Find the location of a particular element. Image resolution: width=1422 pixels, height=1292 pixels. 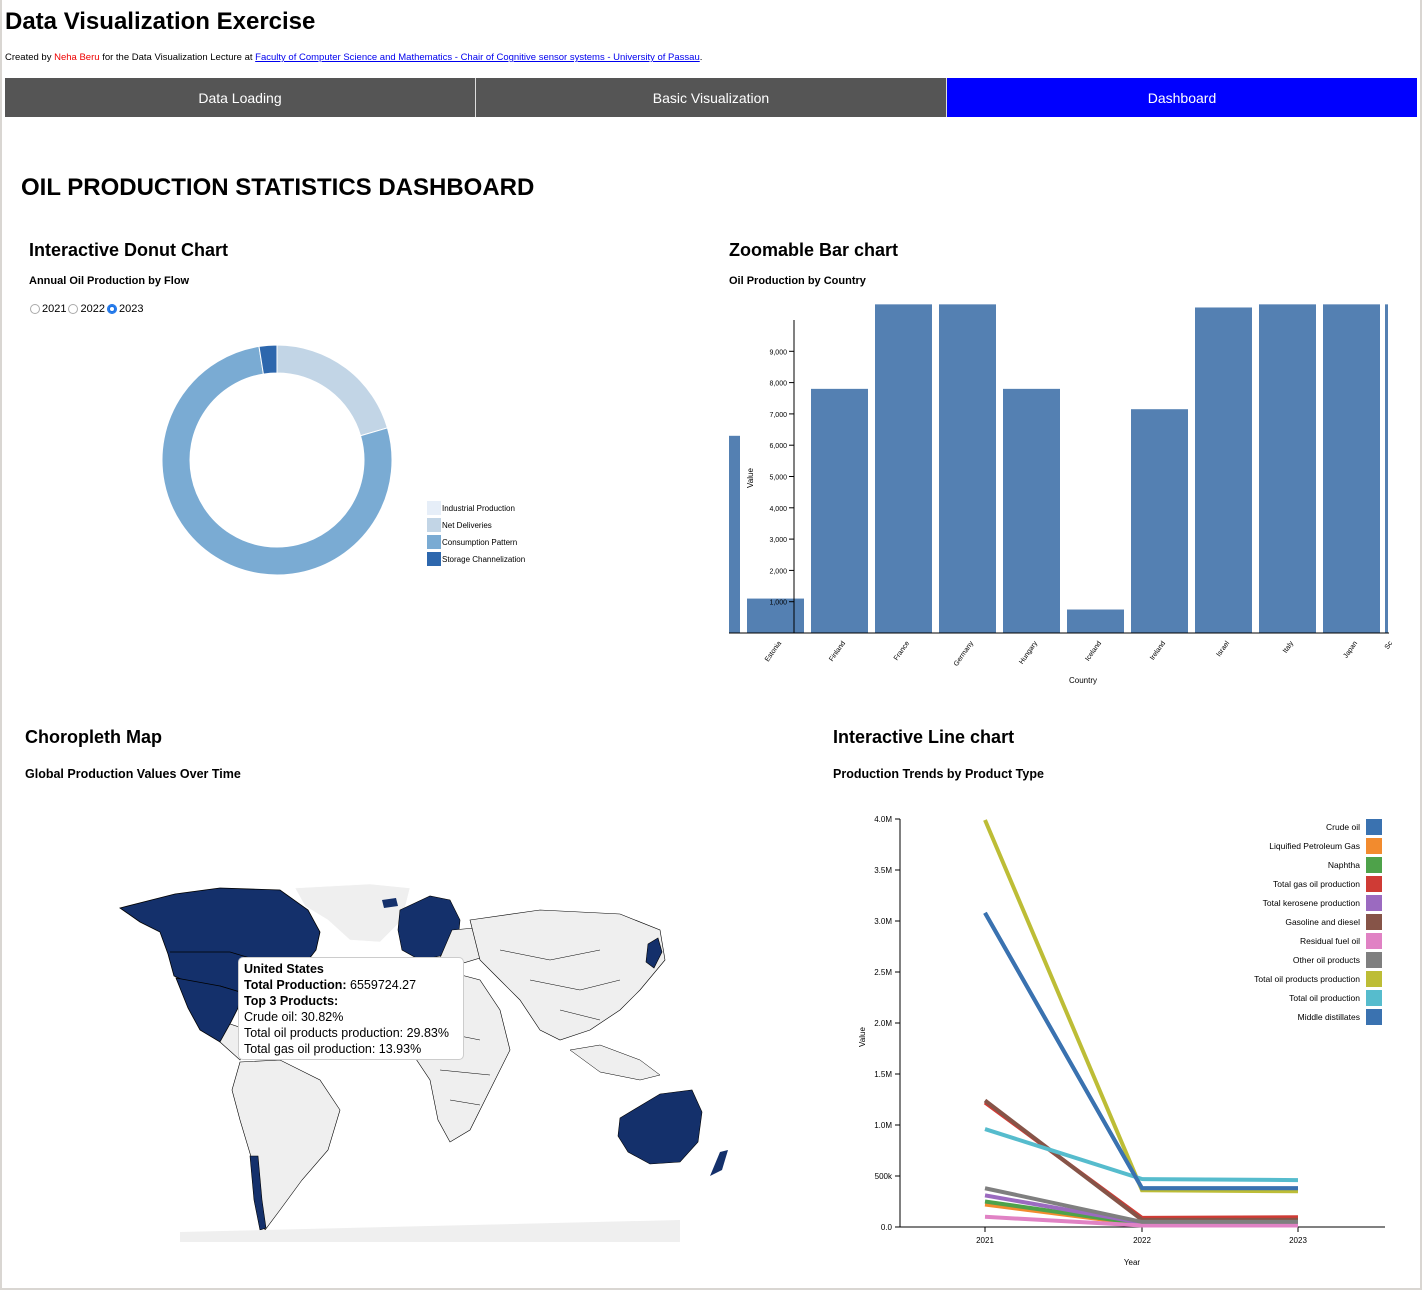

country-new-zealand is located at coordinates (719, 1163).